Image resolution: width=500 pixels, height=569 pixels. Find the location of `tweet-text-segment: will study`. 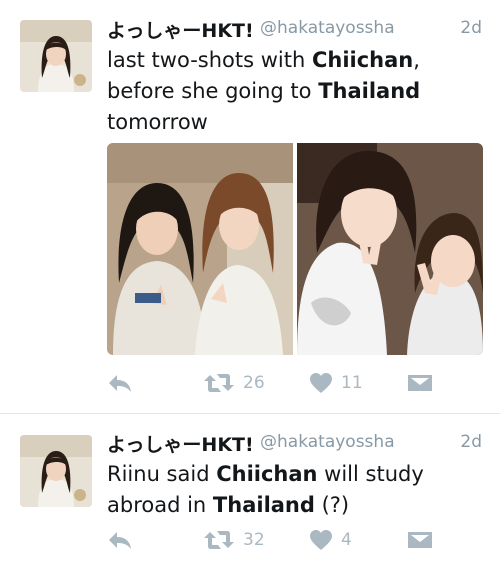

tweet-text-segment: will study is located at coordinates (370, 474).